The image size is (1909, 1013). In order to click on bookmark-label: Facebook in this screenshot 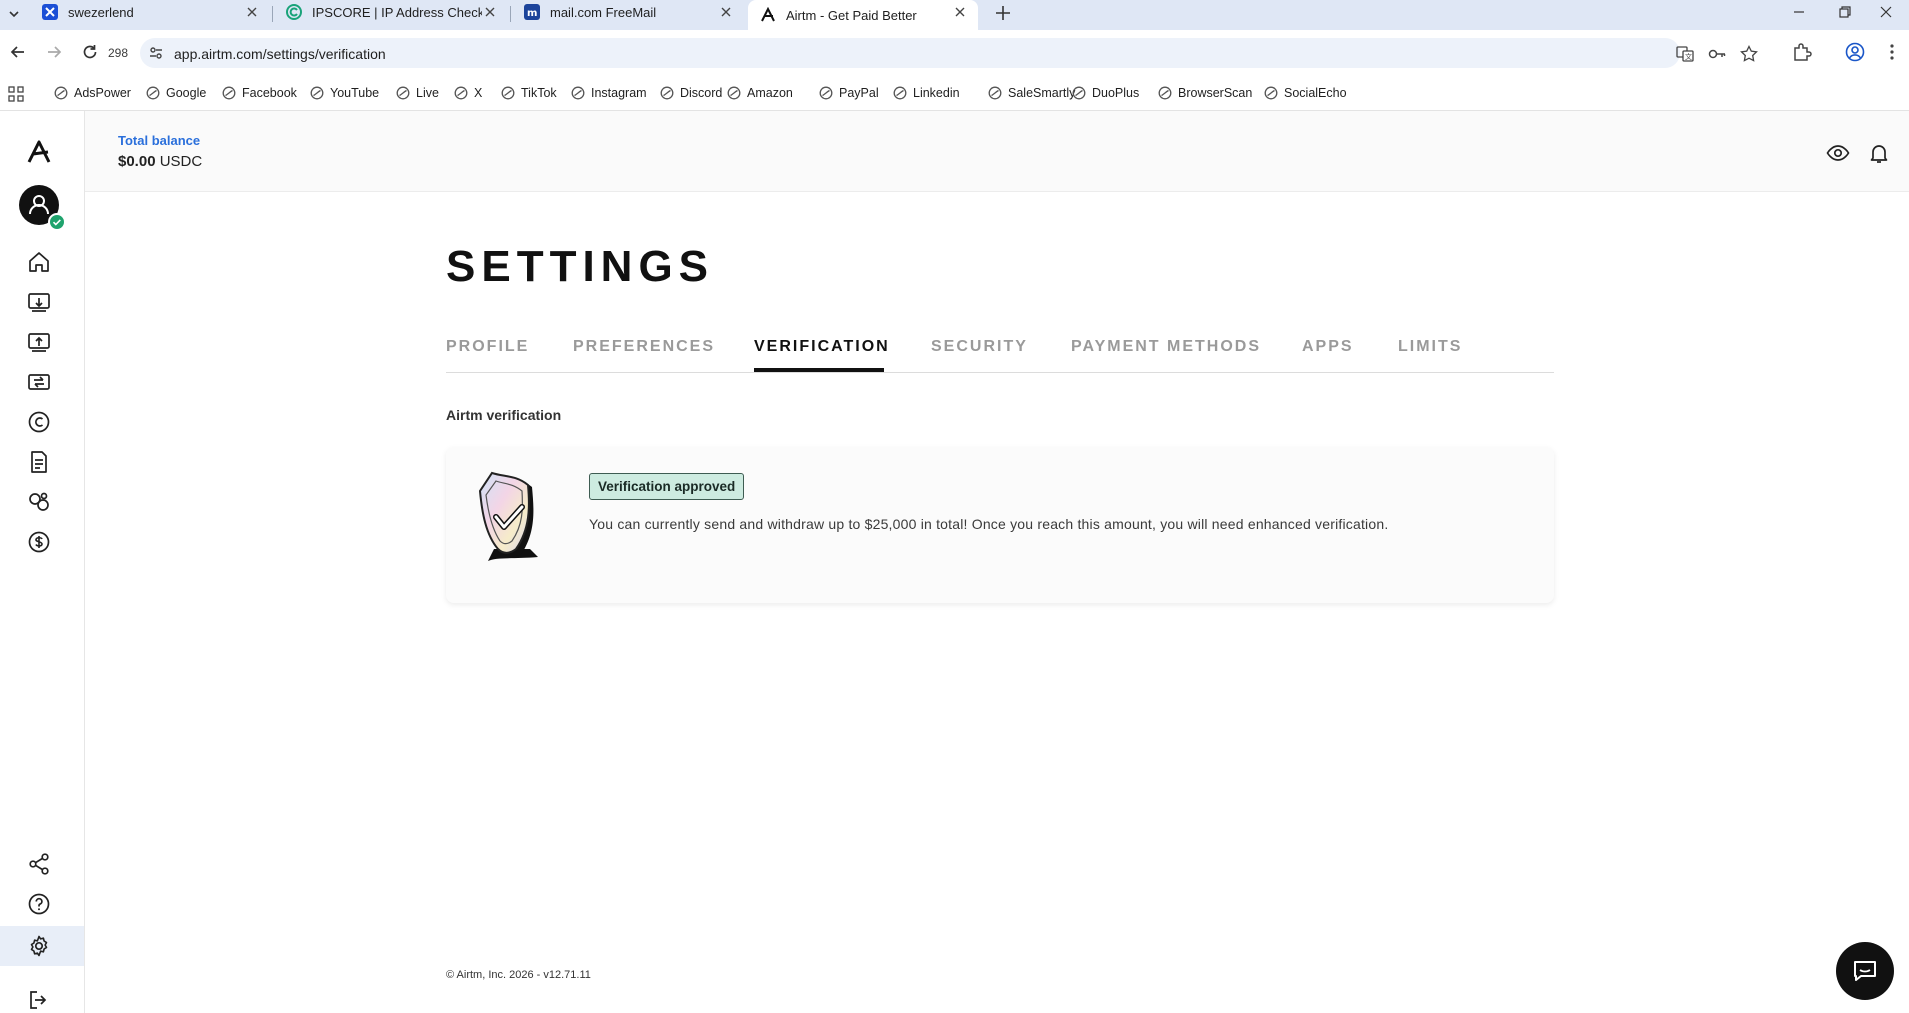, I will do `click(269, 93)`.